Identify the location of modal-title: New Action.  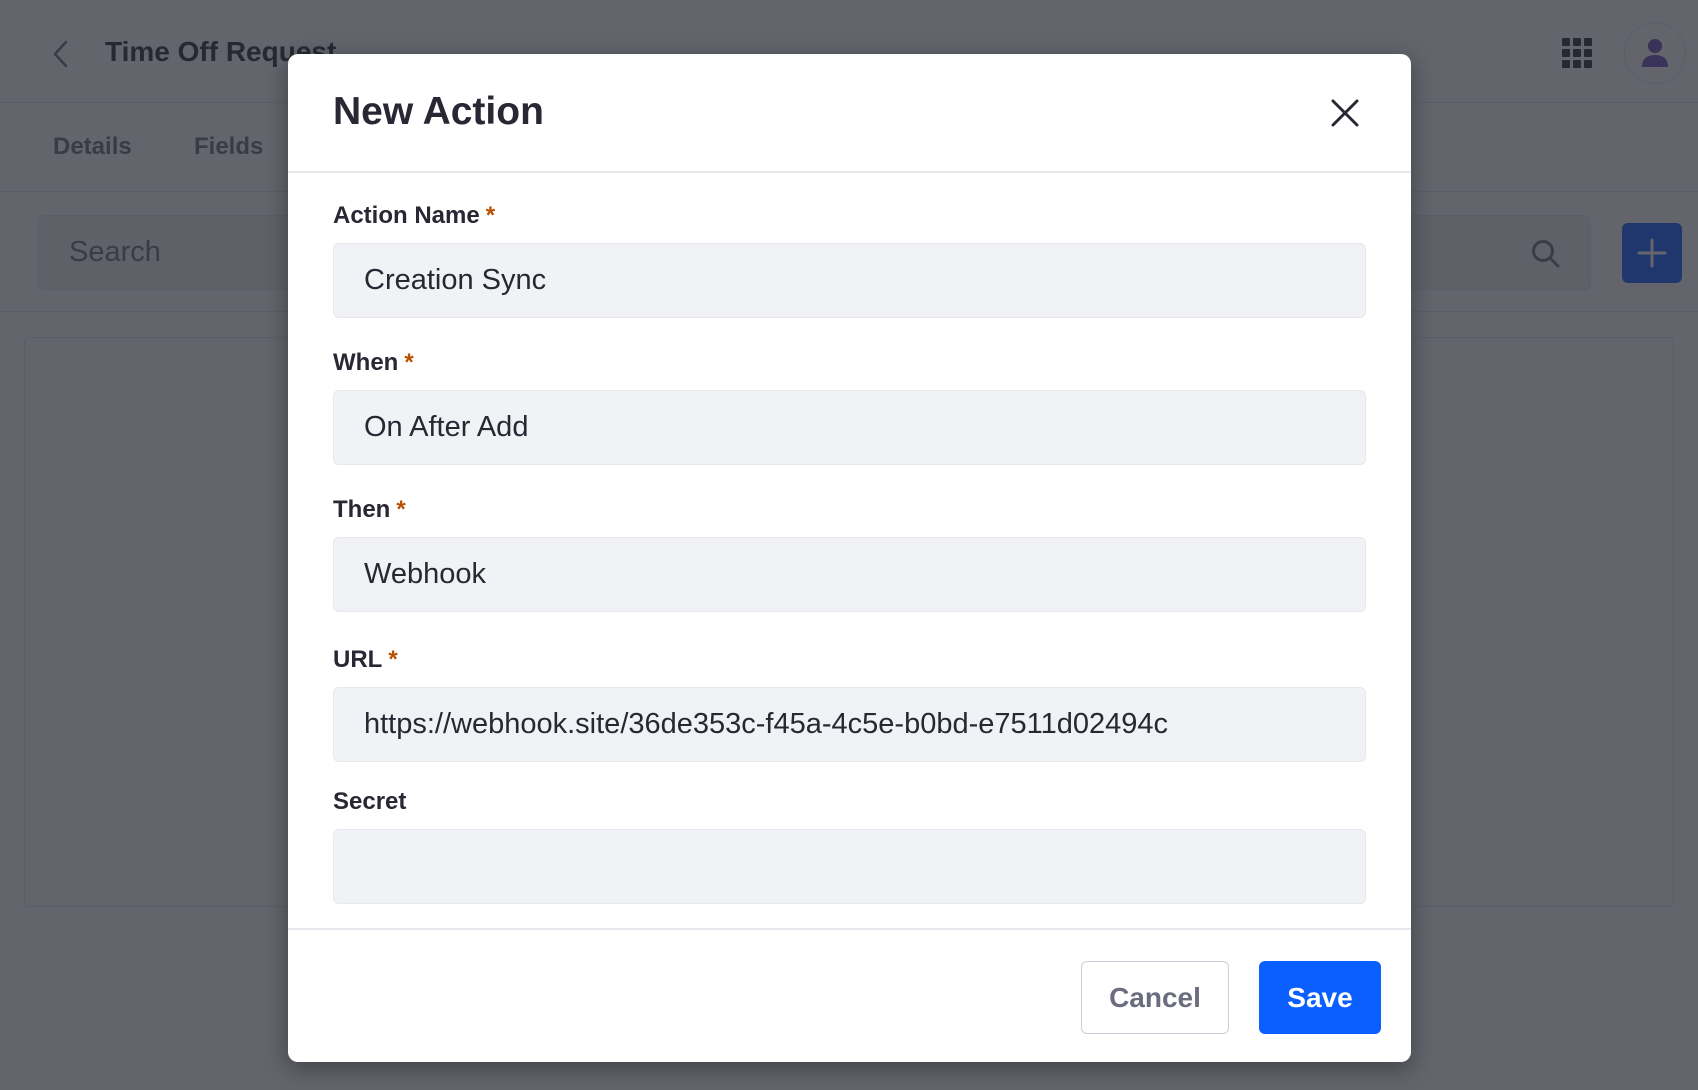
(438, 111).